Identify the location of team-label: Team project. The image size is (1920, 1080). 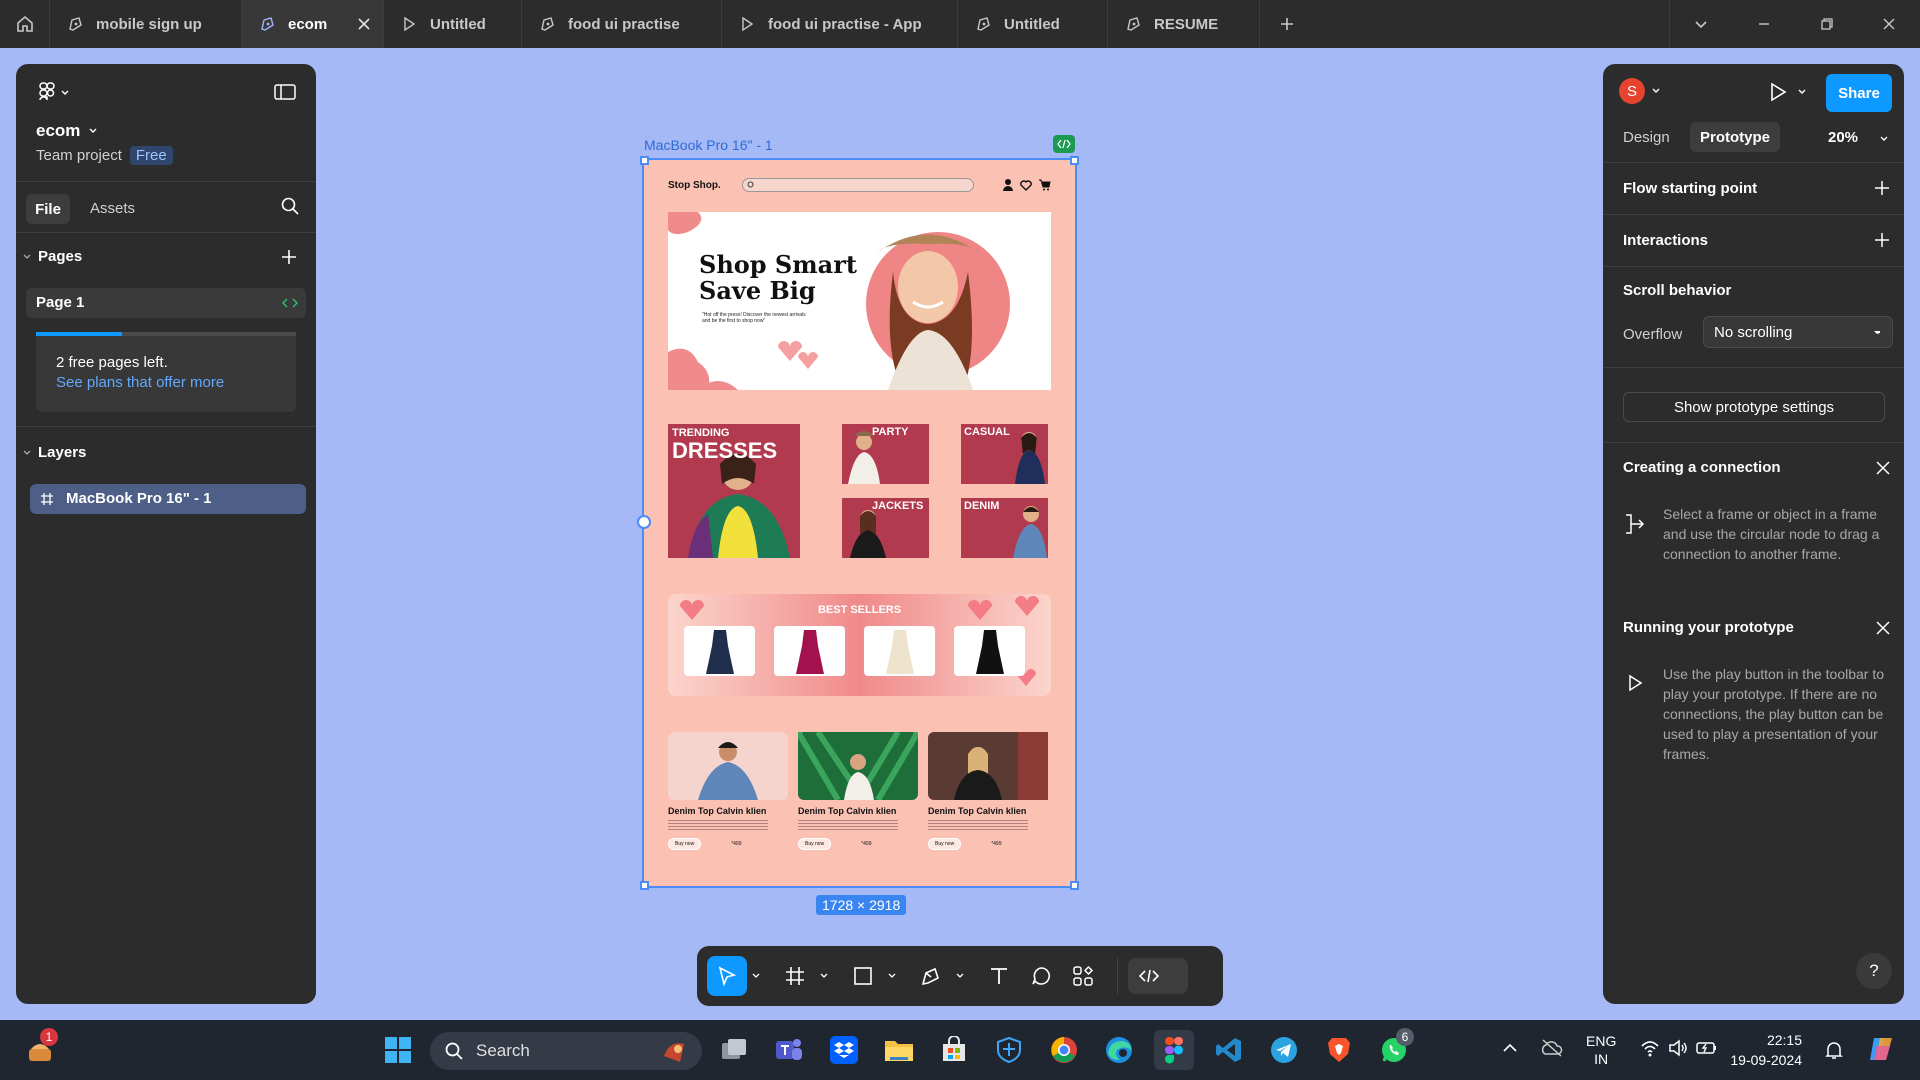
(79, 155).